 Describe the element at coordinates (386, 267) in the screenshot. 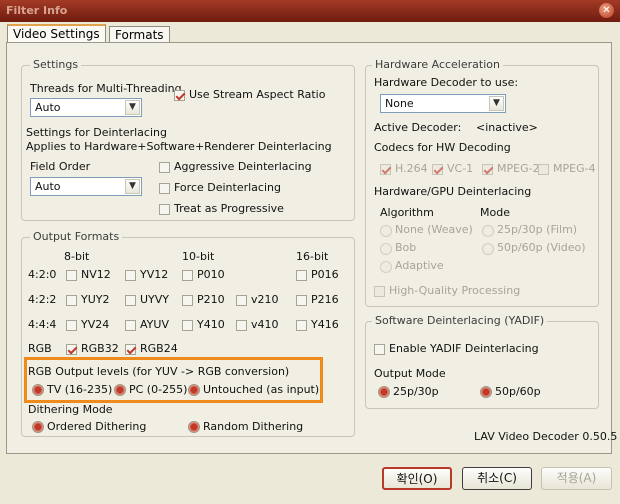

I see `adaptive-radio` at that location.